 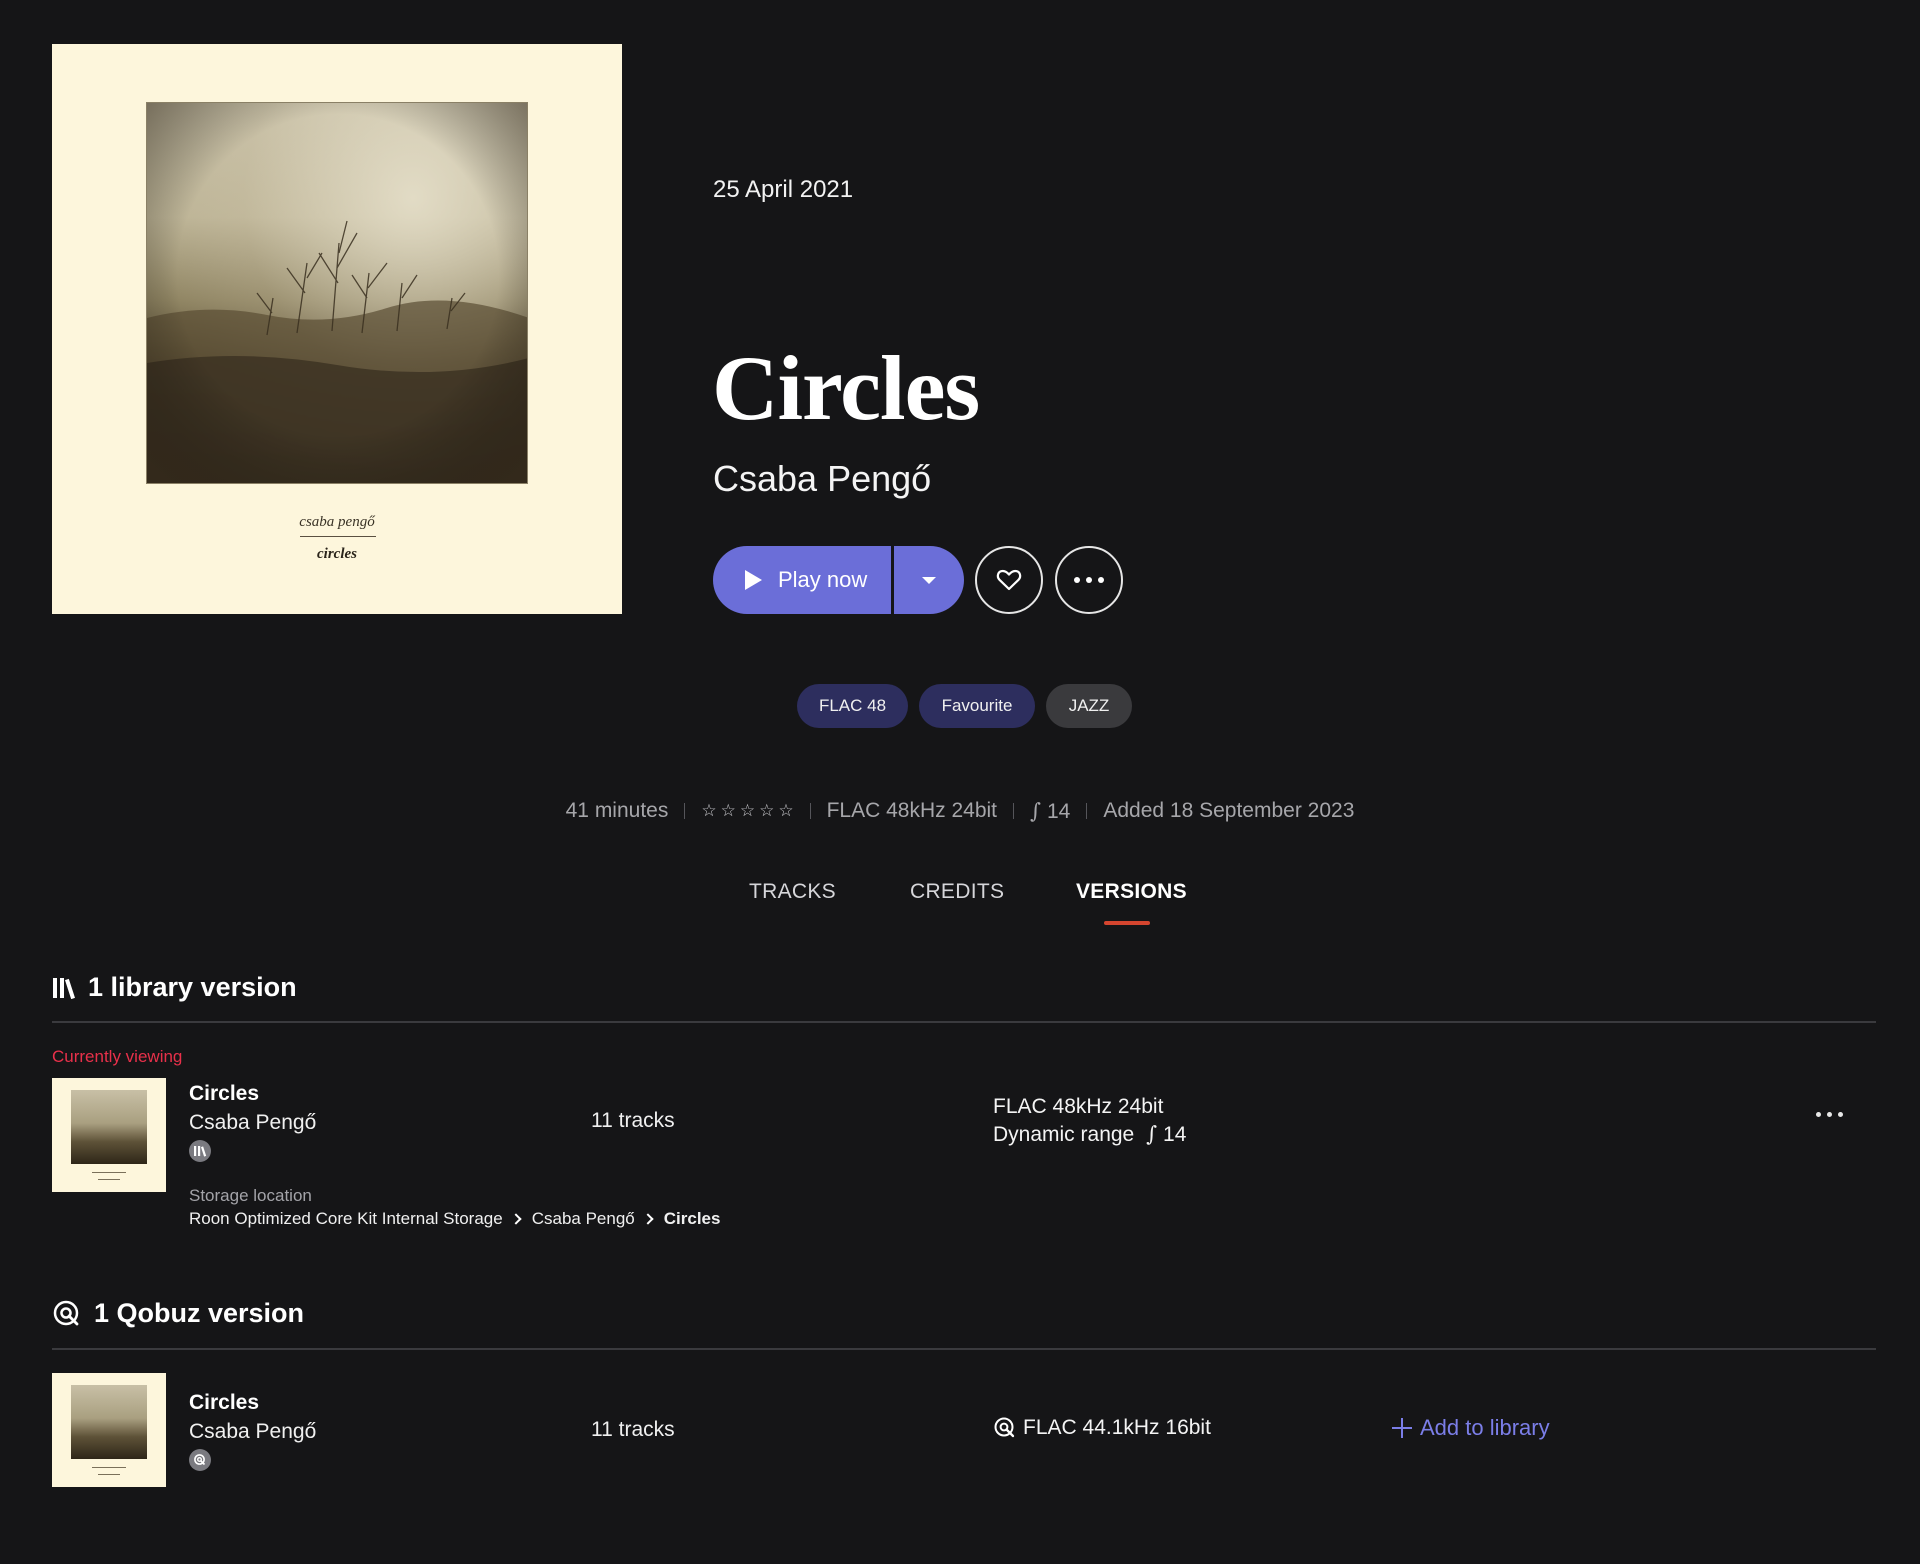 What do you see at coordinates (252, 1123) in the screenshot?
I see `library-version-artist: Csaba Pengő` at bounding box center [252, 1123].